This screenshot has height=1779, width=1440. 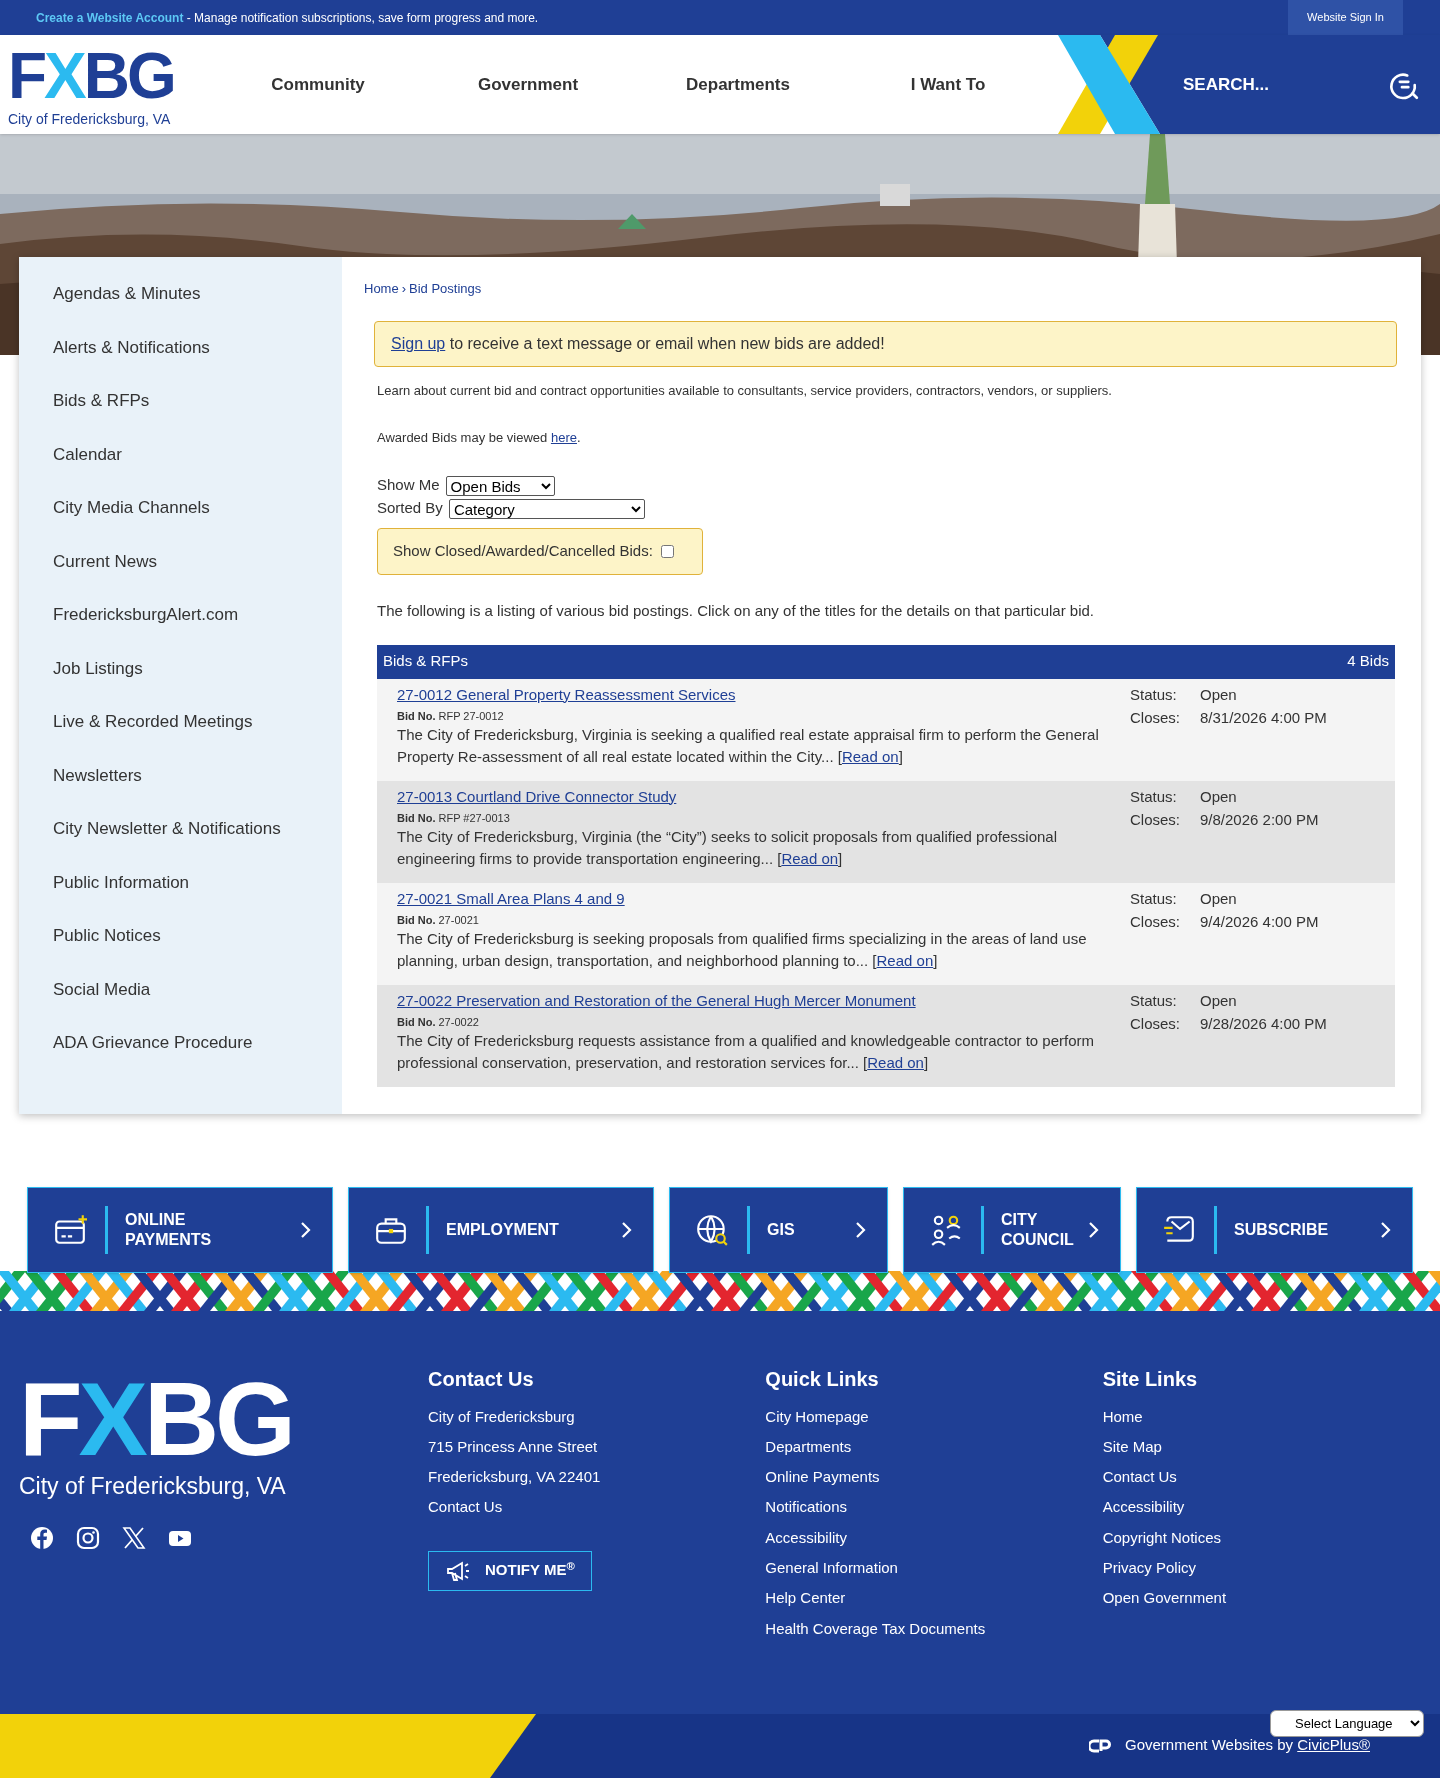 I want to click on alert-message: Sign up to receive a text message or email when new bids are added!, so click(x=638, y=344).